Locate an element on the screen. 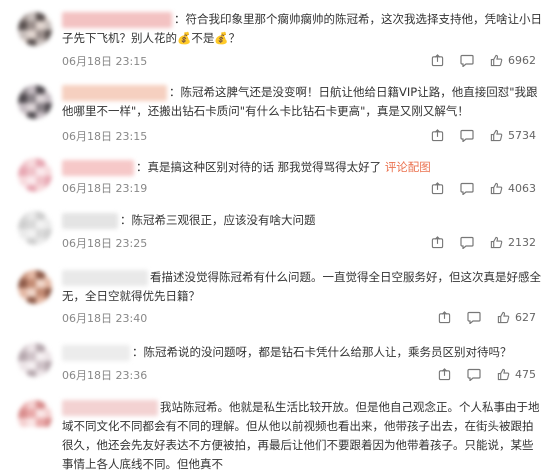  like-button: 4063 is located at coordinates (513, 188).